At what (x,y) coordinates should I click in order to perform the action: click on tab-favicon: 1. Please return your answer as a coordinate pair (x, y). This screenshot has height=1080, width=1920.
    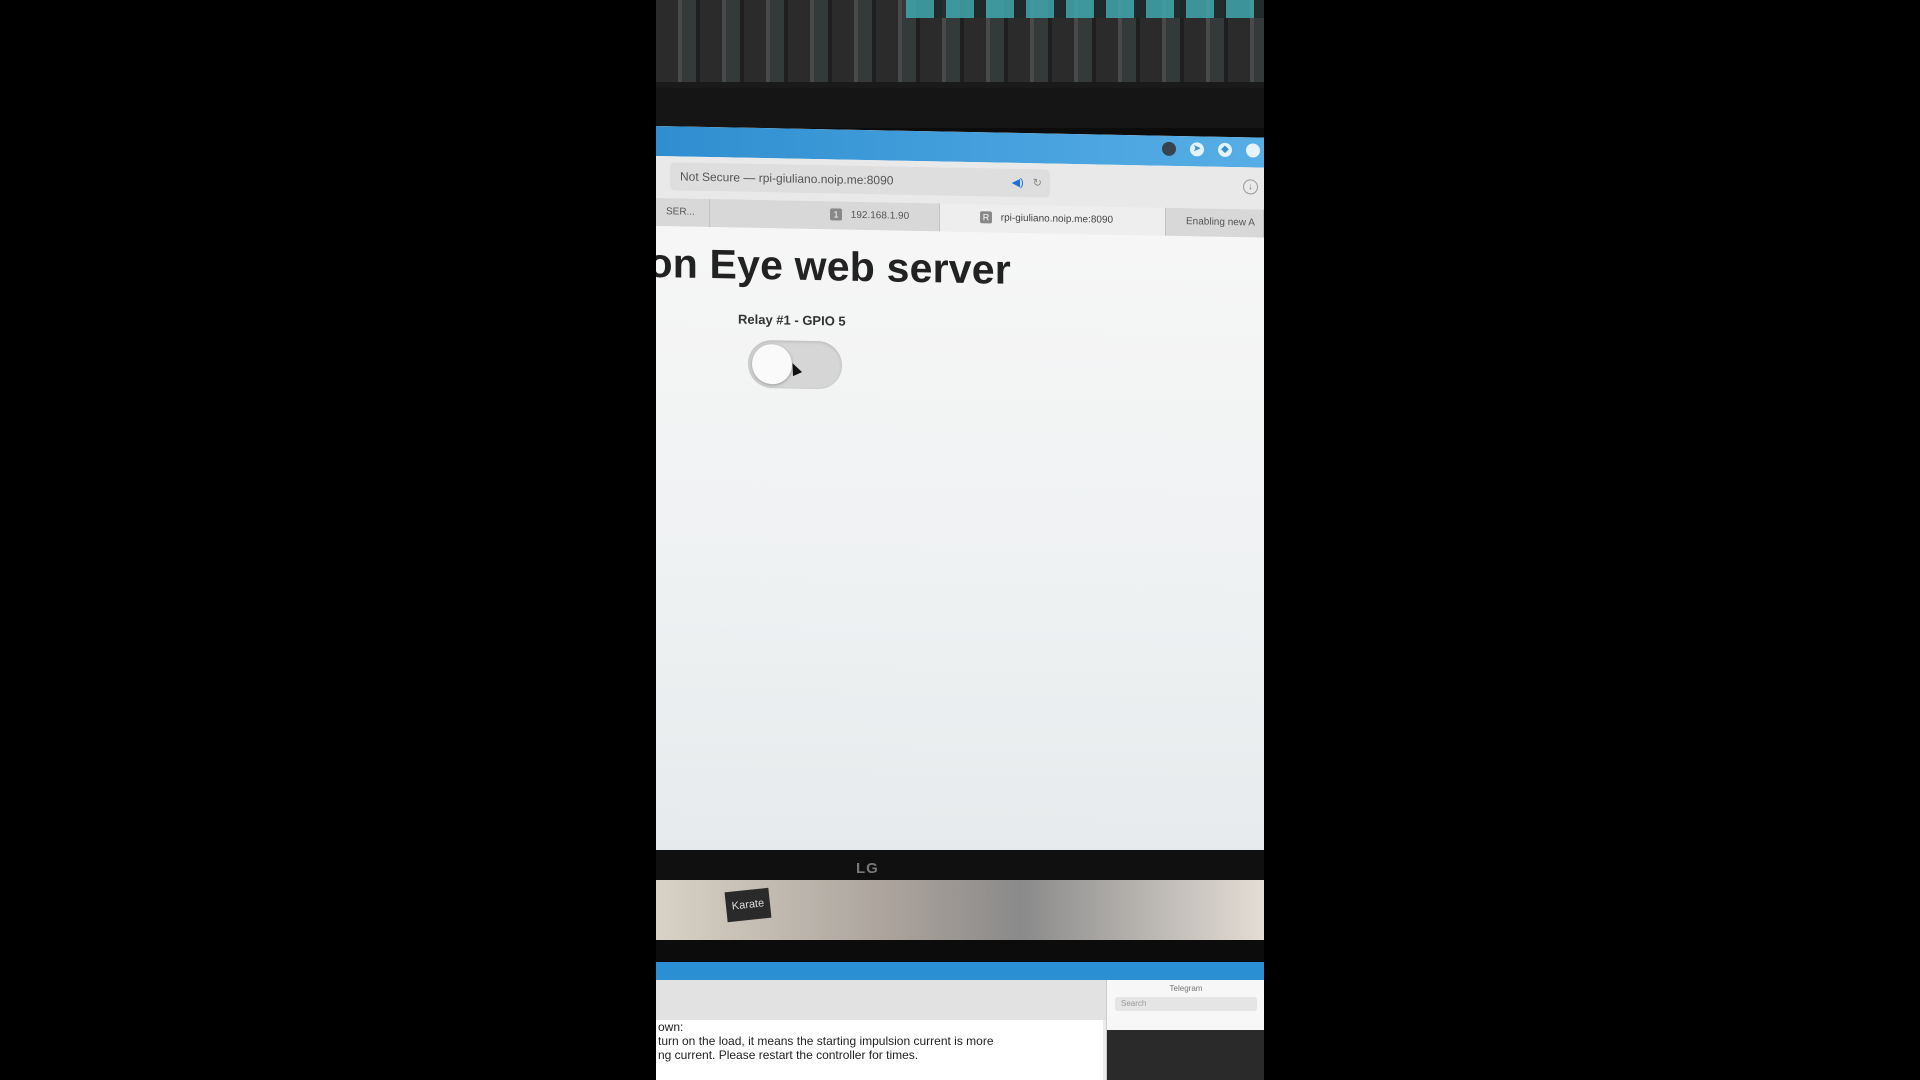
    Looking at the image, I should click on (836, 214).